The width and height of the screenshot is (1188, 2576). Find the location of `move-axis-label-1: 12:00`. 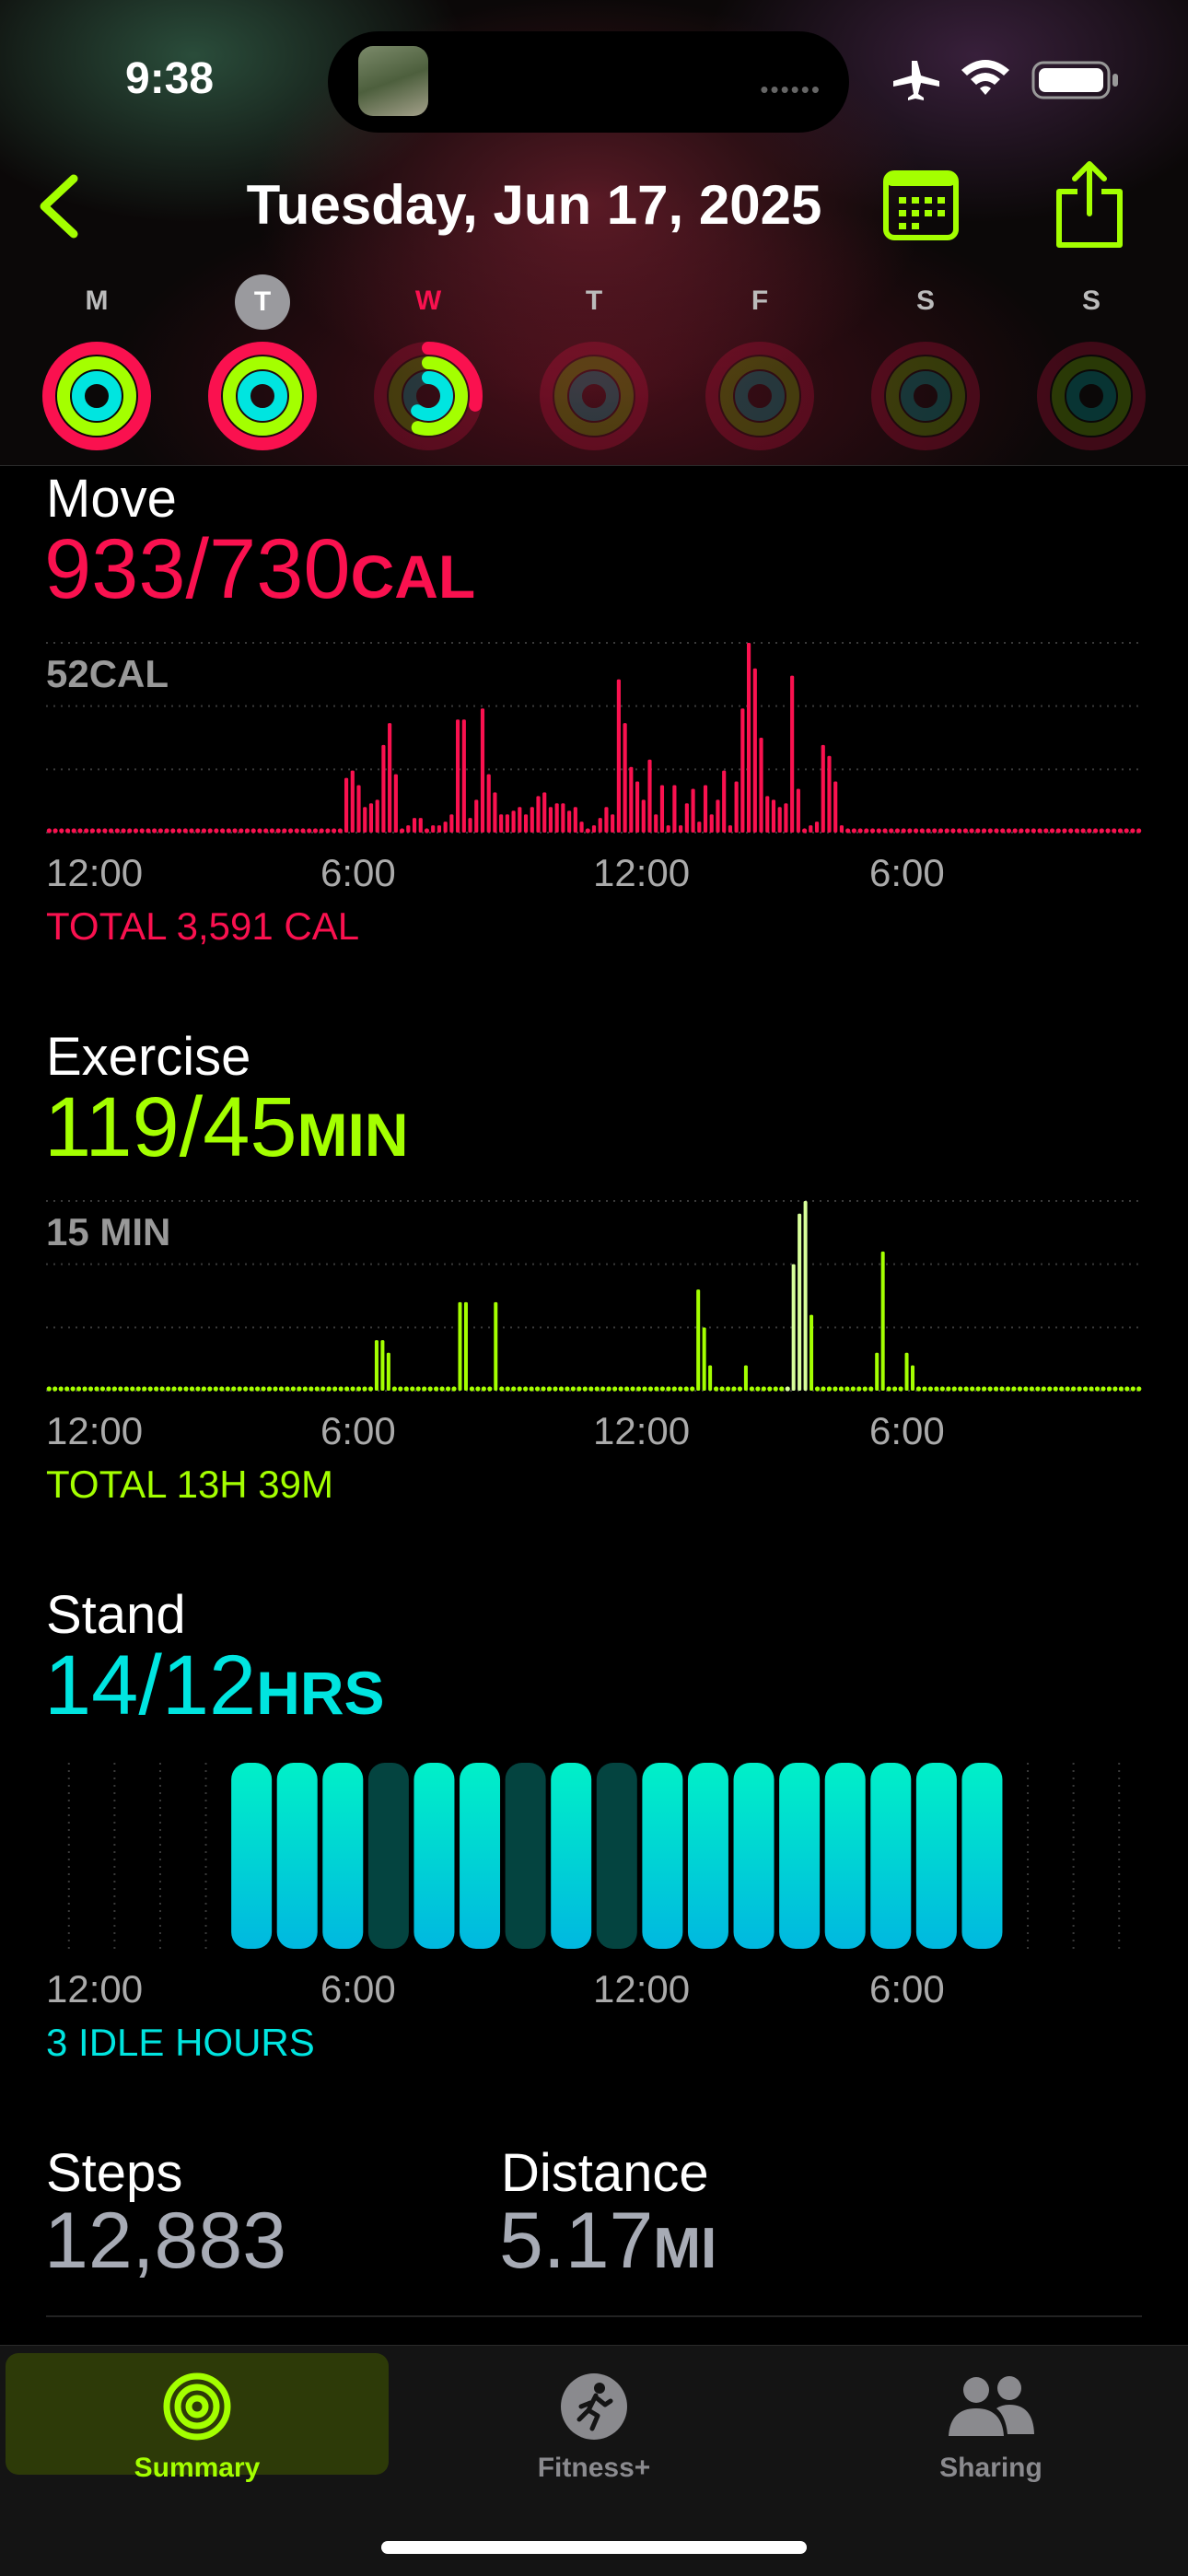

move-axis-label-1: 12:00 is located at coordinates (95, 872).